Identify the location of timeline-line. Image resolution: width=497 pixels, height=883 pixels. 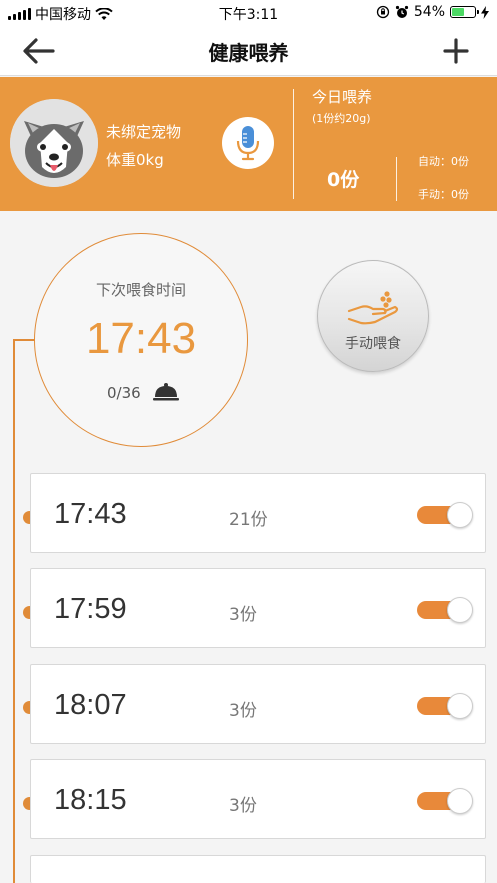
(14, 611).